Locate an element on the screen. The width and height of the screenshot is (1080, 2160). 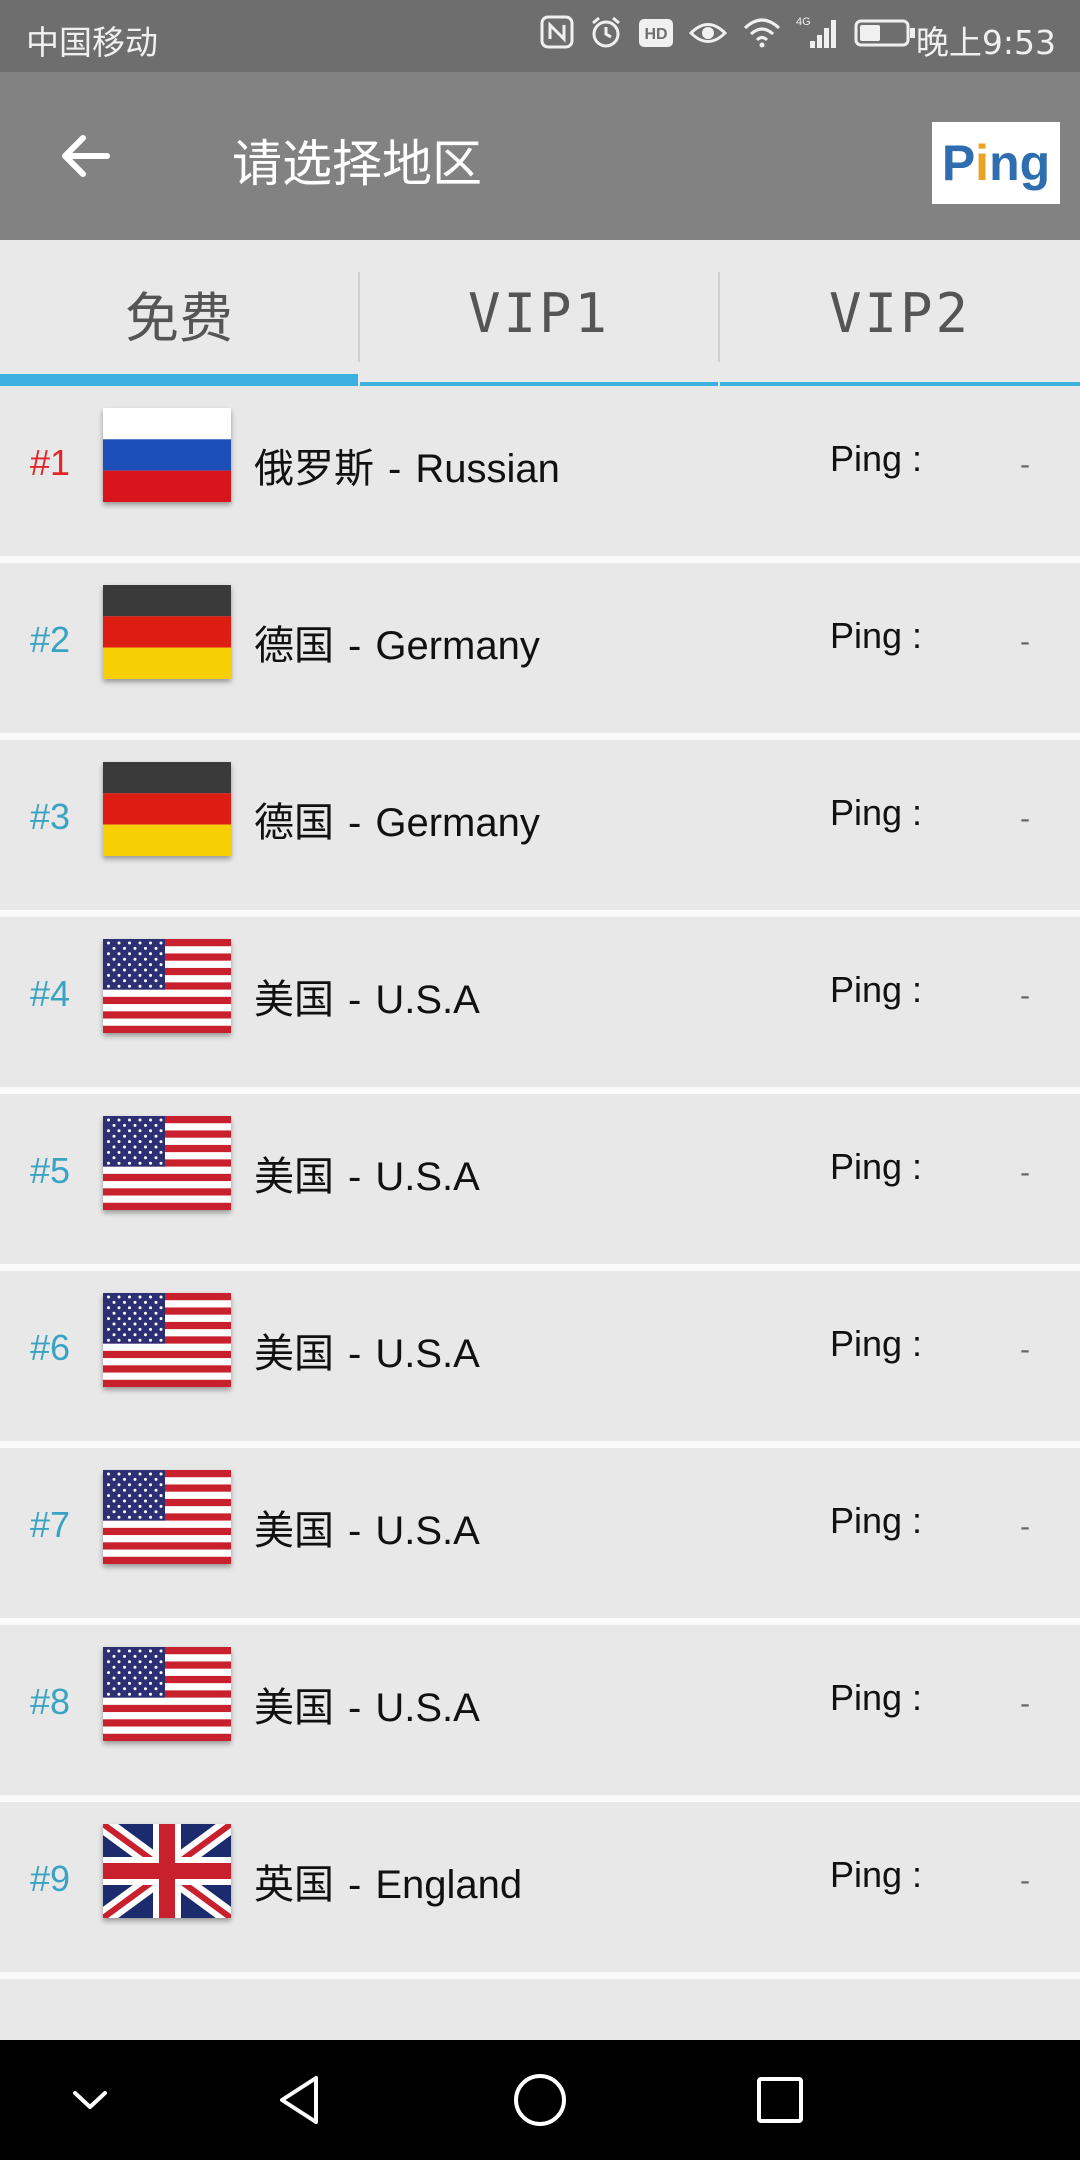
tab-free-indicator is located at coordinates (179, 380).